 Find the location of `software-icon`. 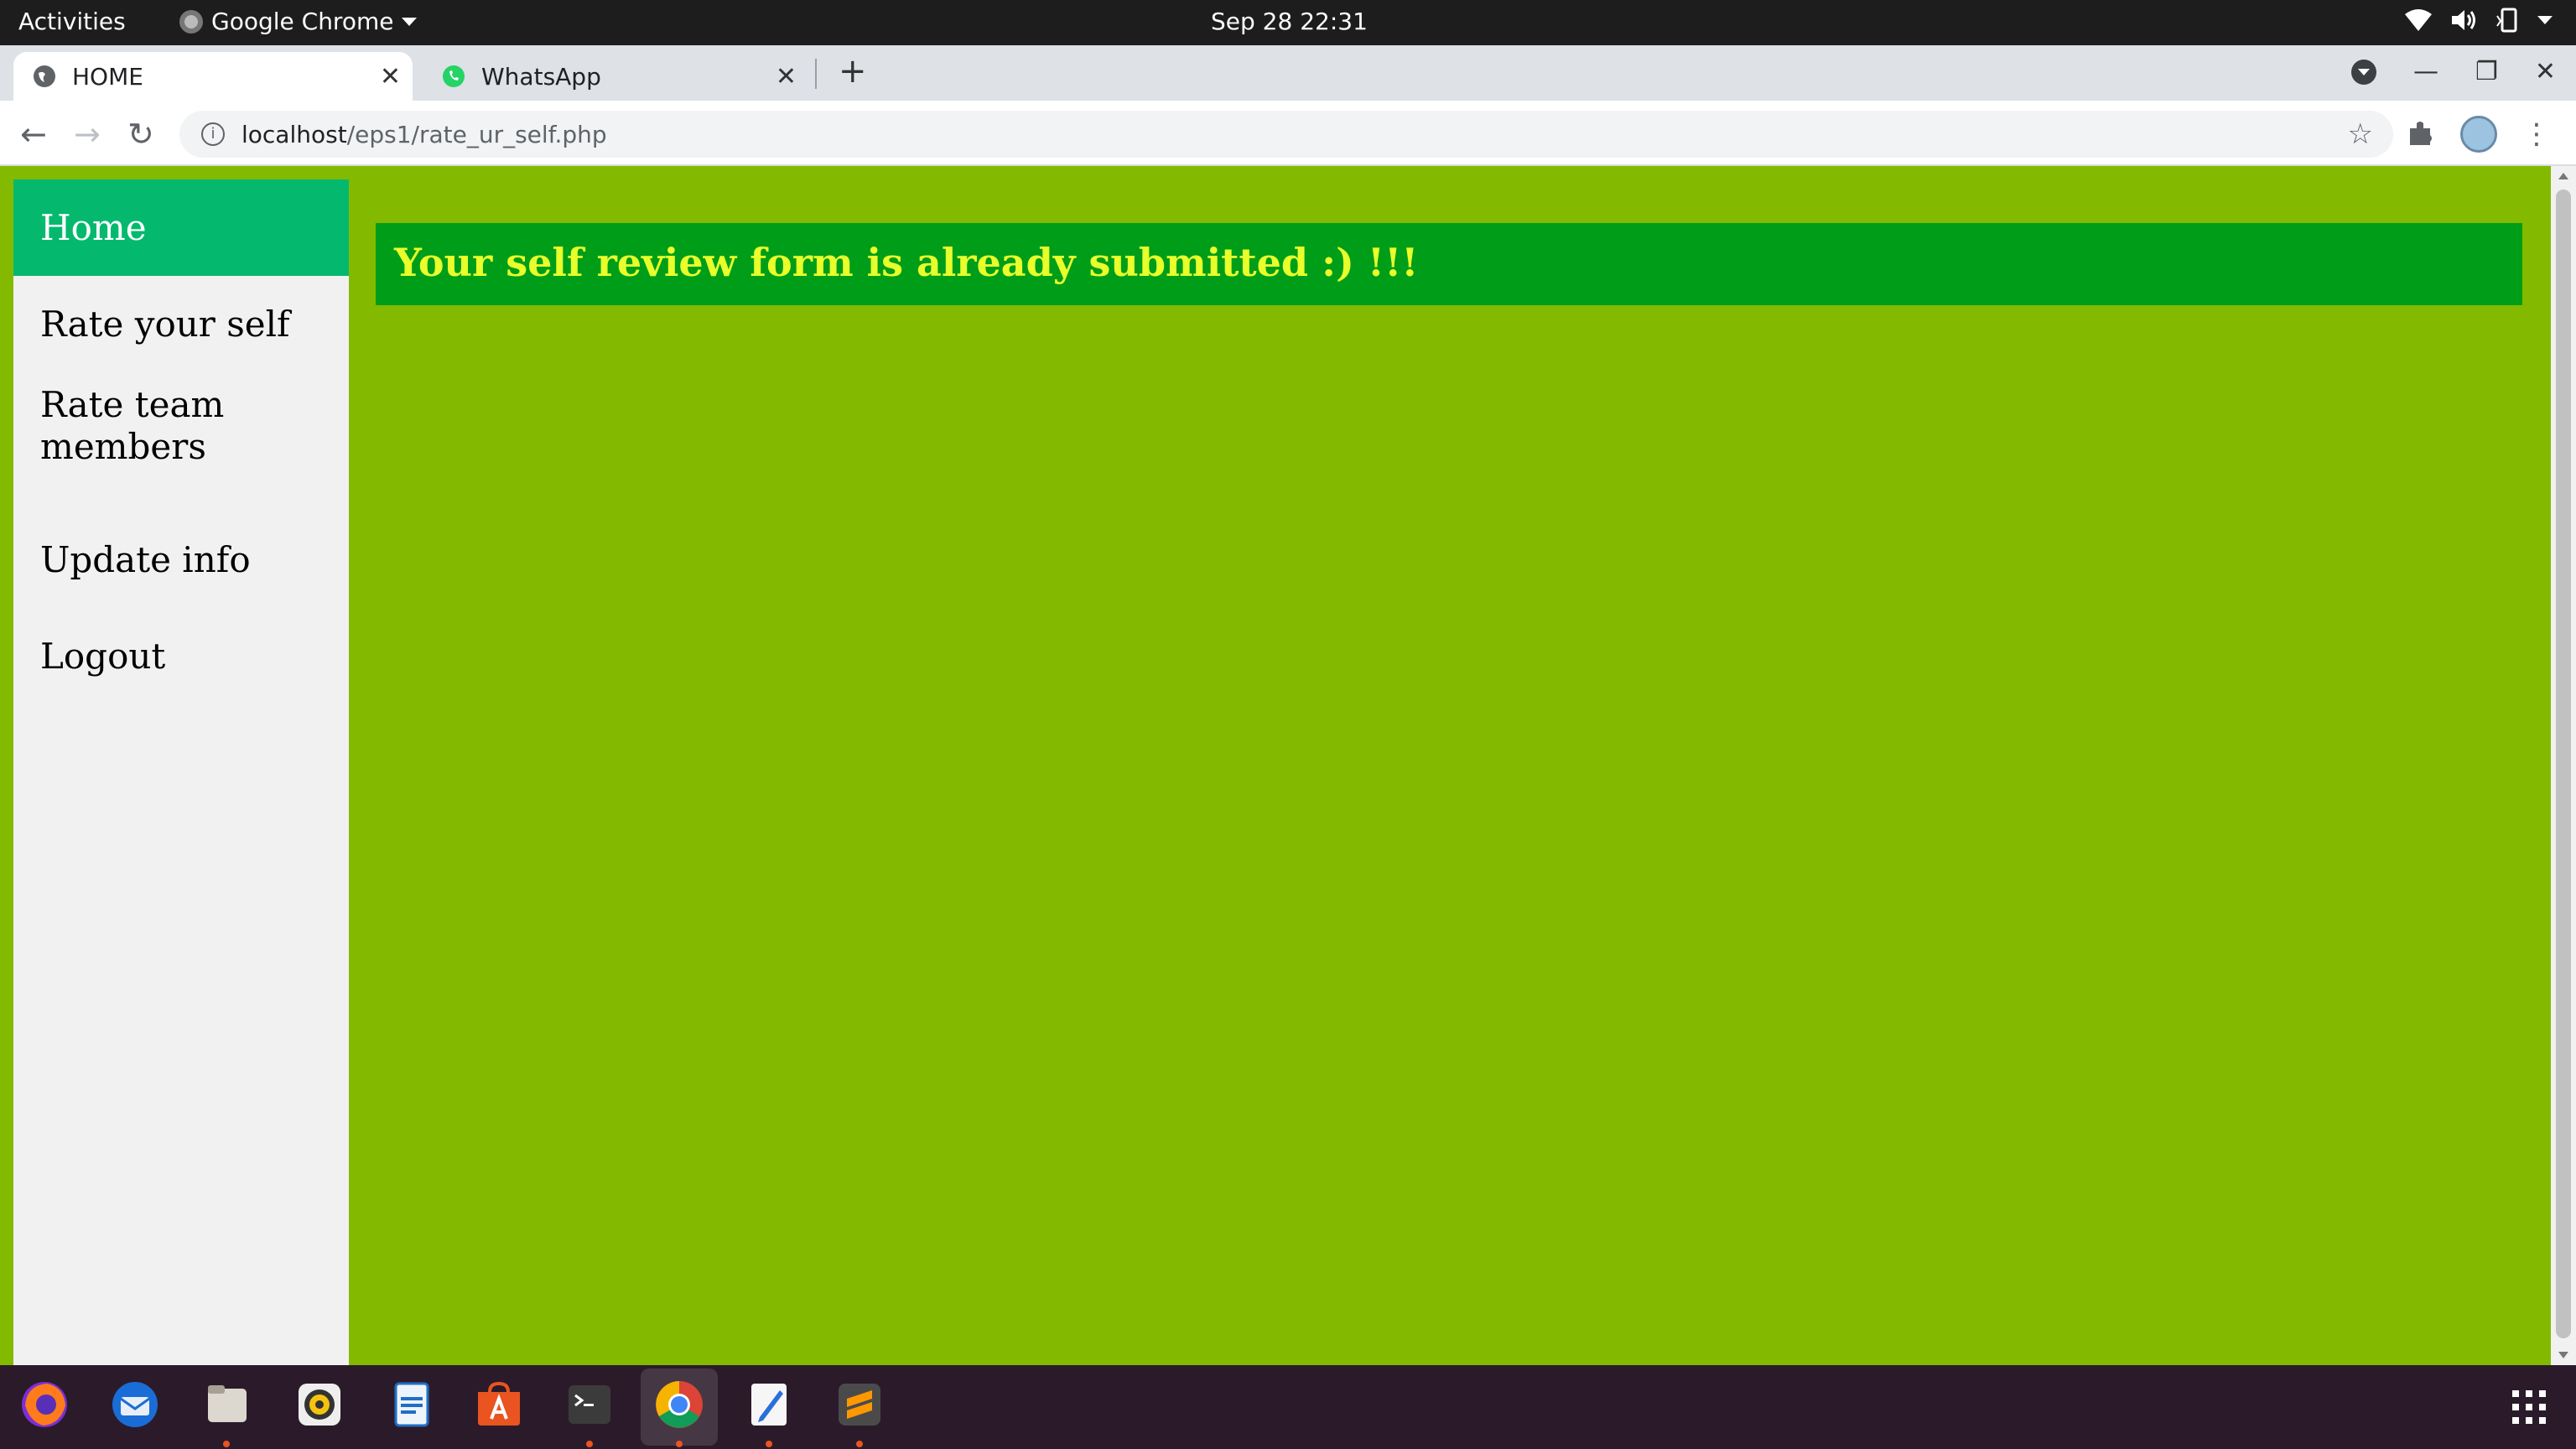

software-icon is located at coordinates (499, 1405).